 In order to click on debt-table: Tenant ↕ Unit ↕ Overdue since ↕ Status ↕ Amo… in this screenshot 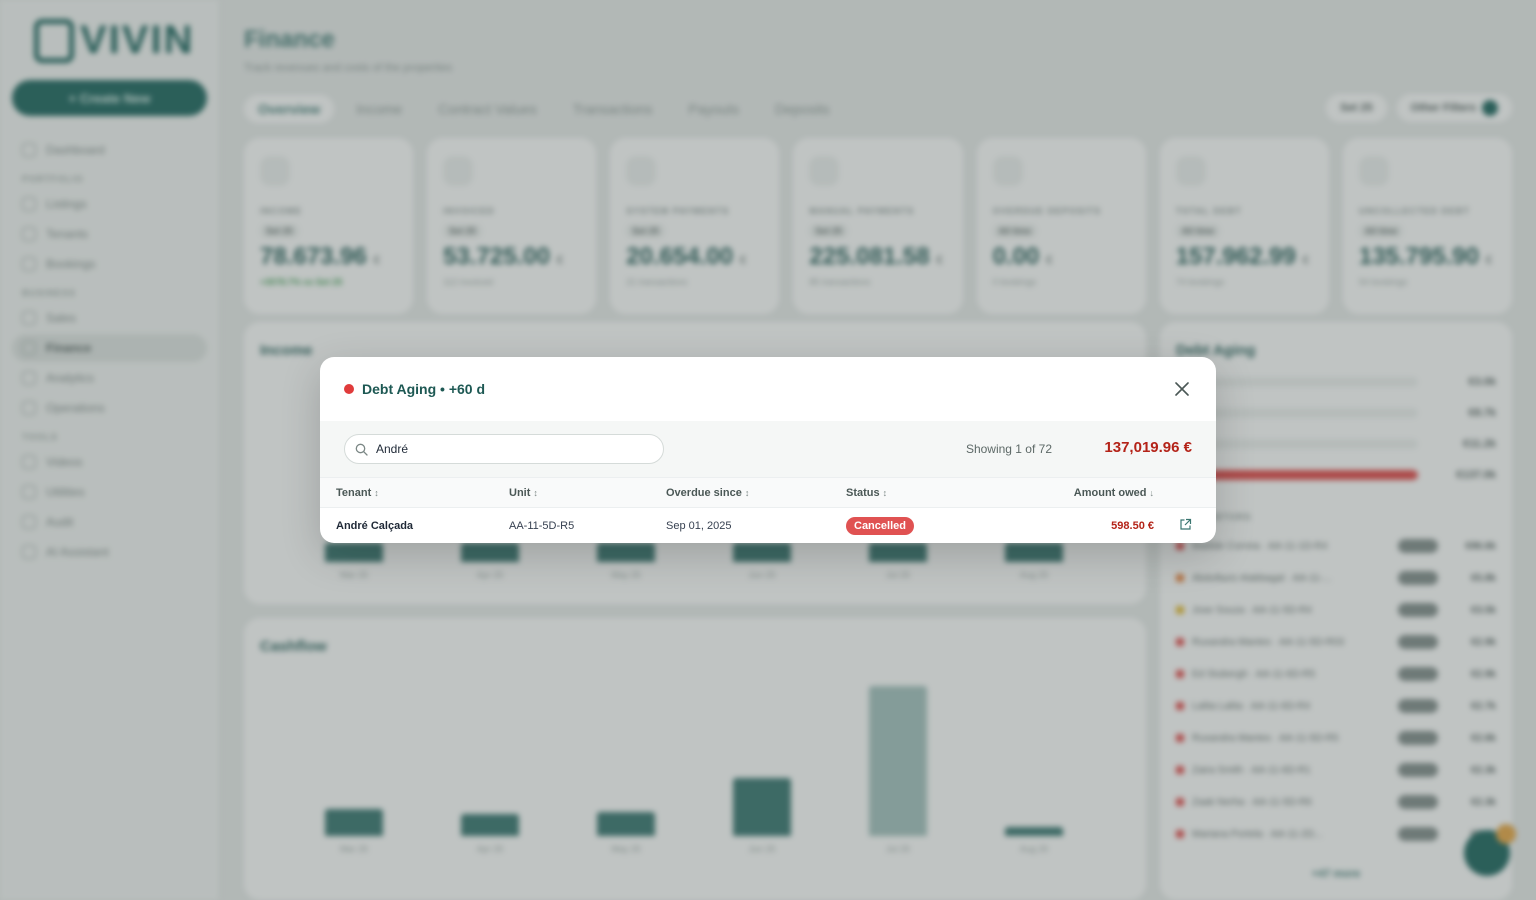, I will do `click(768, 510)`.